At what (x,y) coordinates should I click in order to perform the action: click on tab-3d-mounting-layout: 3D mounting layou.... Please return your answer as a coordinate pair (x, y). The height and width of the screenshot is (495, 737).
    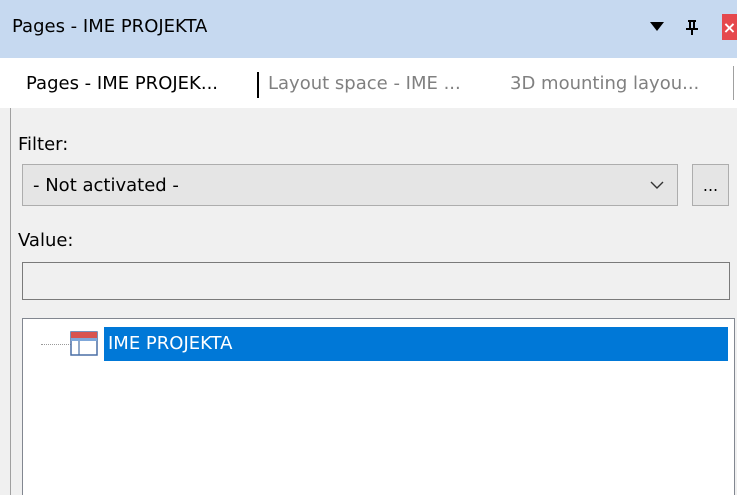
    Looking at the image, I should click on (604, 83).